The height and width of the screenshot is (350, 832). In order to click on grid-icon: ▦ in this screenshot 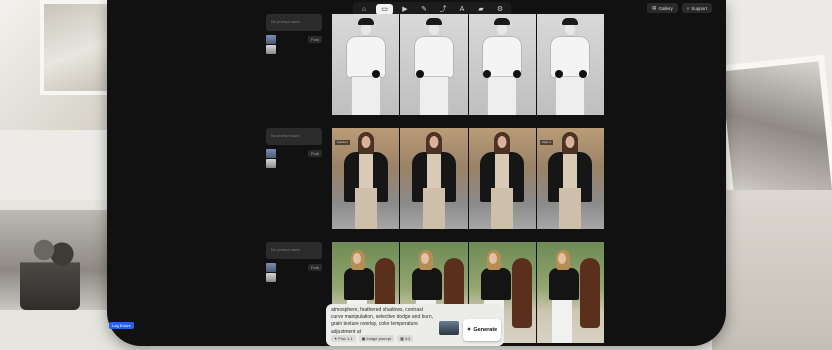, I will do `click(402, 338)`.